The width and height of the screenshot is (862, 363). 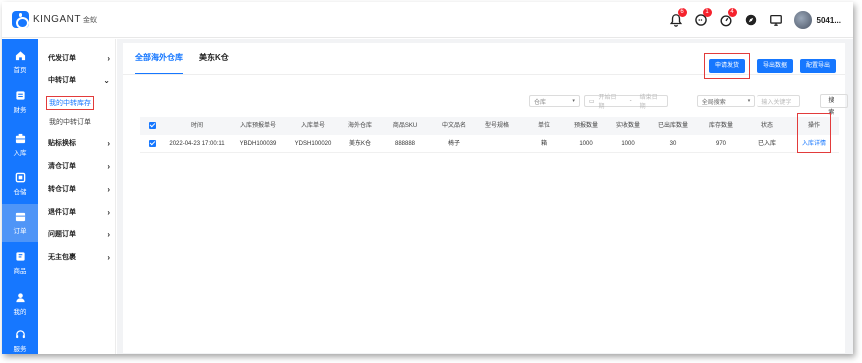 What do you see at coordinates (779, 101) in the screenshot?
I see `keyword-input: 输入关键字` at bounding box center [779, 101].